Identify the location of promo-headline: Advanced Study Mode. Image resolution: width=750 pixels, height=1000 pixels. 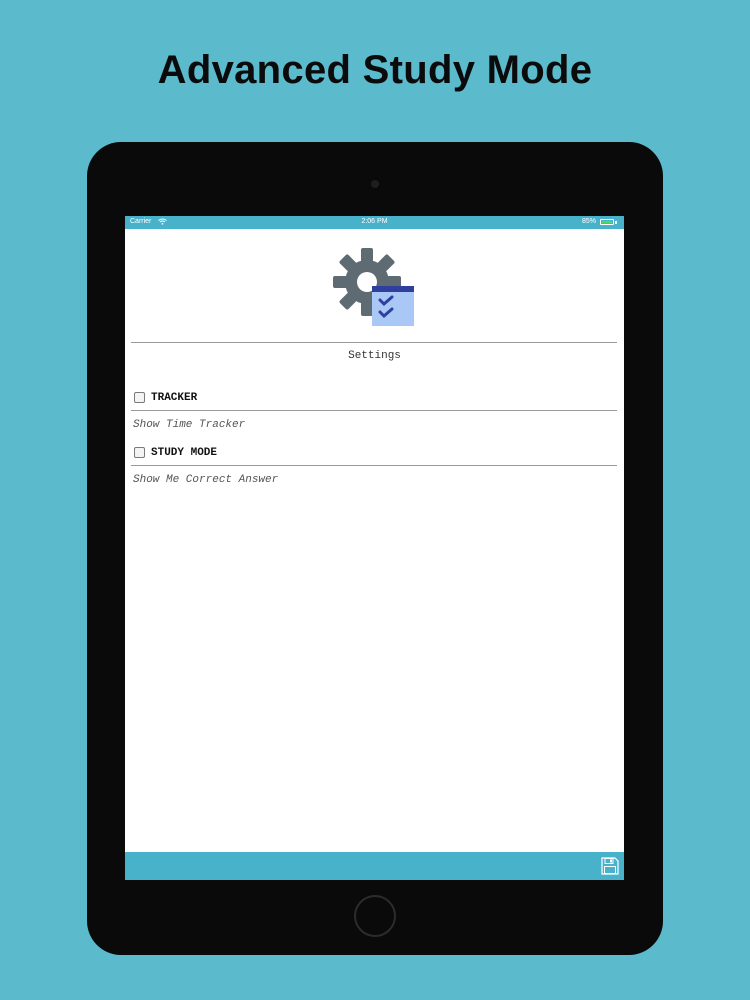
(375, 70).